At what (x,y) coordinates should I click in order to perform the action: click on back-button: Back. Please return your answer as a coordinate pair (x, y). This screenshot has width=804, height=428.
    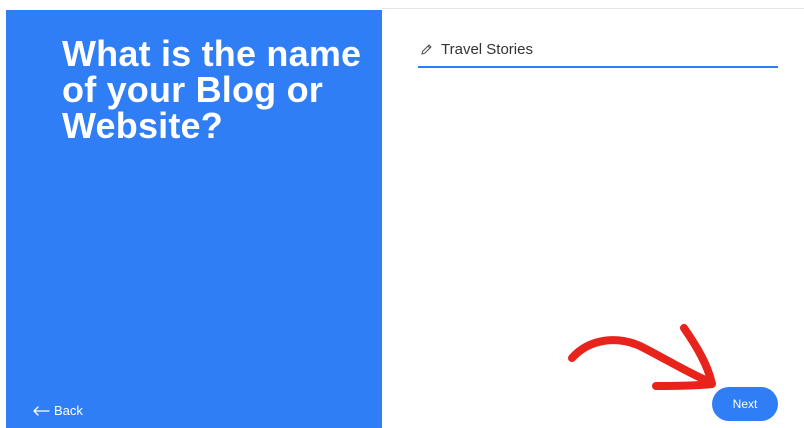
    Looking at the image, I should click on (57, 410).